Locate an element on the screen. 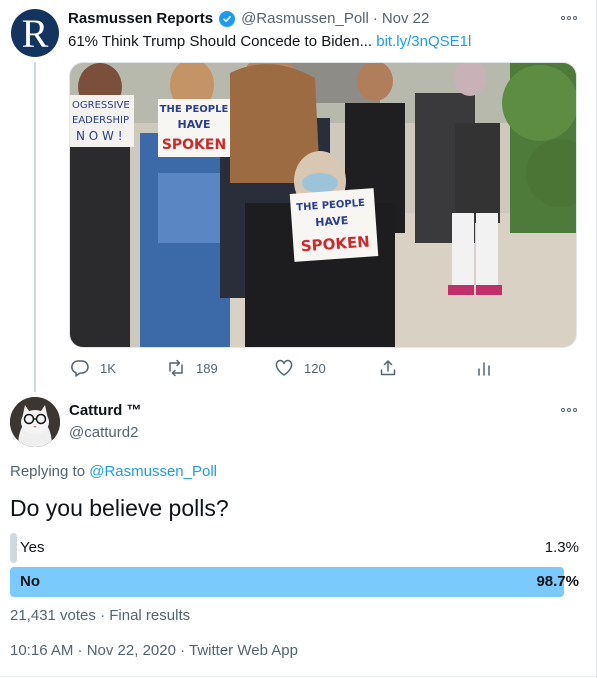 Image resolution: width=597 pixels, height=678 pixels. tweet-link: bit.ly/3nQSE1l is located at coordinates (423, 41).